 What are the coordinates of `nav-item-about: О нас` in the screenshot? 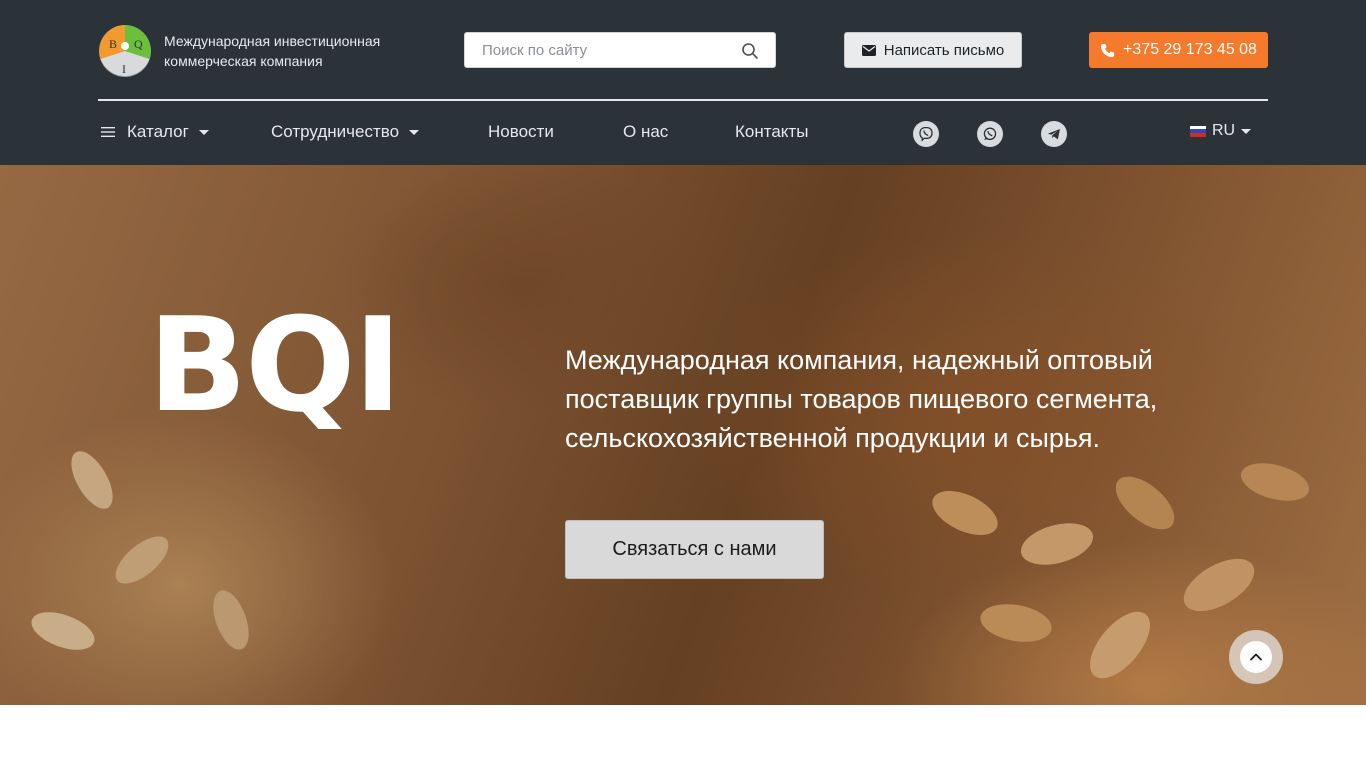 It's located at (645, 132).